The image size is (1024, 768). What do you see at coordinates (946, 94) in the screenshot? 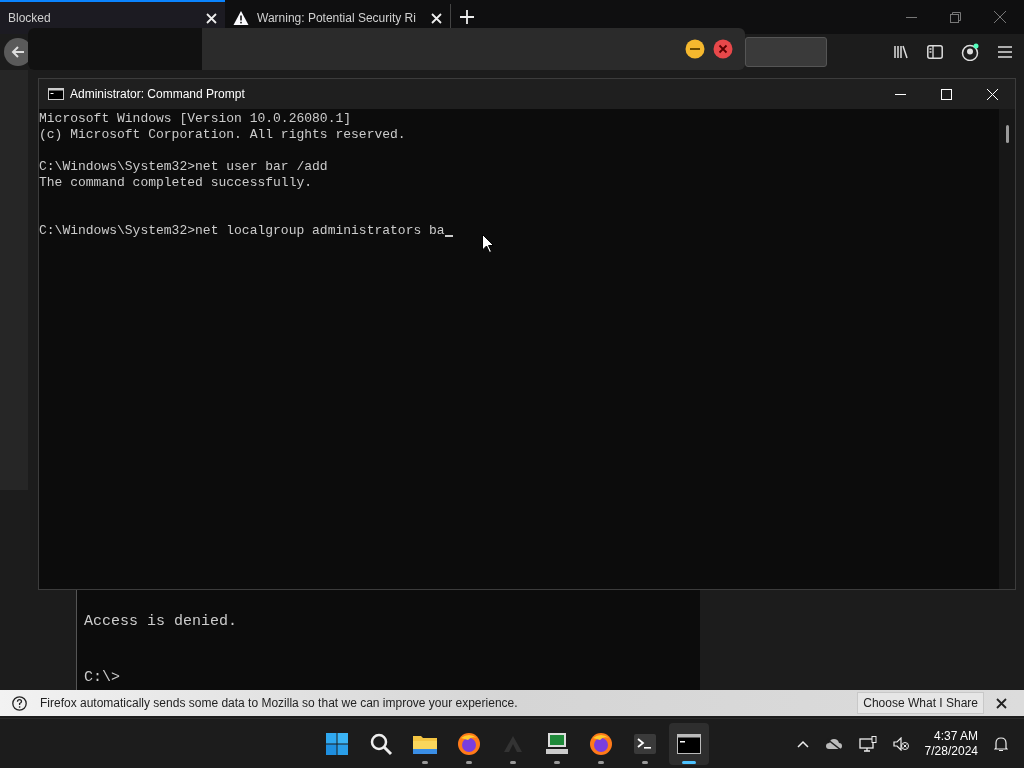
I see `maximize-icon` at bounding box center [946, 94].